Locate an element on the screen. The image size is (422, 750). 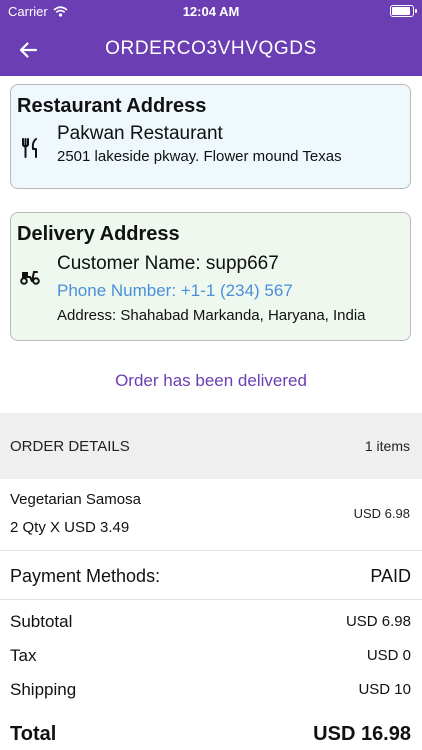
delivery-address-heading: Delivery Address is located at coordinates (98, 234).